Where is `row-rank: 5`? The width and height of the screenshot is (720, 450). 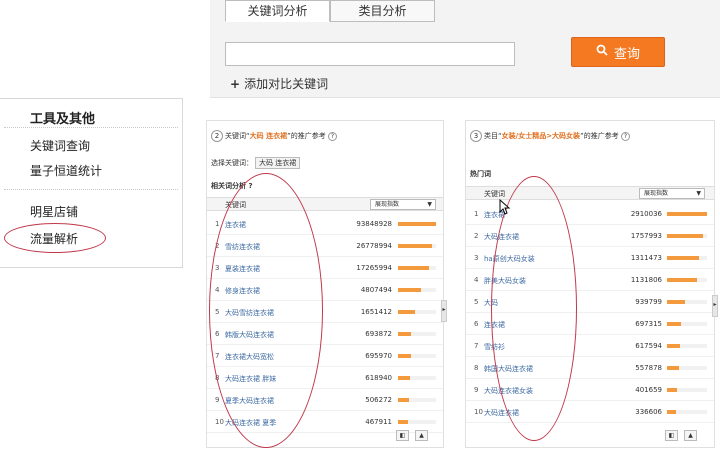
row-rank: 5 is located at coordinates (476, 302).